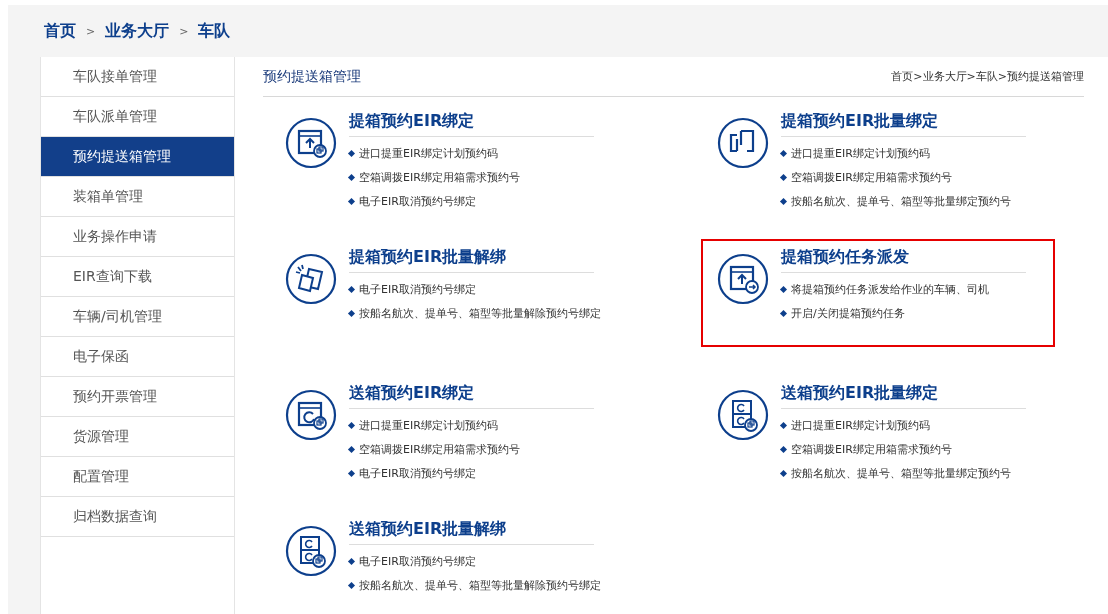  What do you see at coordinates (311, 279) in the screenshot?
I see `papers-icon` at bounding box center [311, 279].